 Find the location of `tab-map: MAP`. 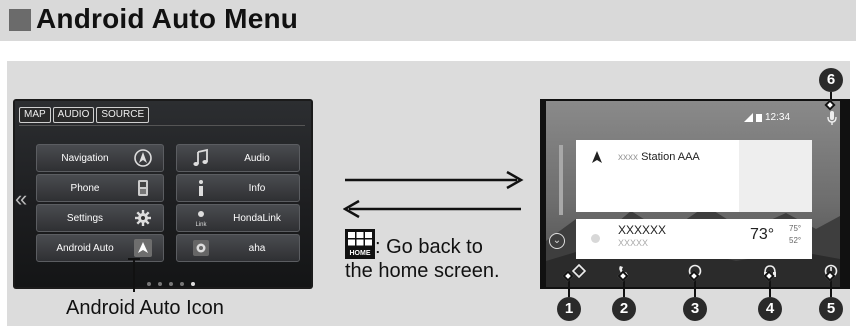

tab-map: MAP is located at coordinates (35, 115).